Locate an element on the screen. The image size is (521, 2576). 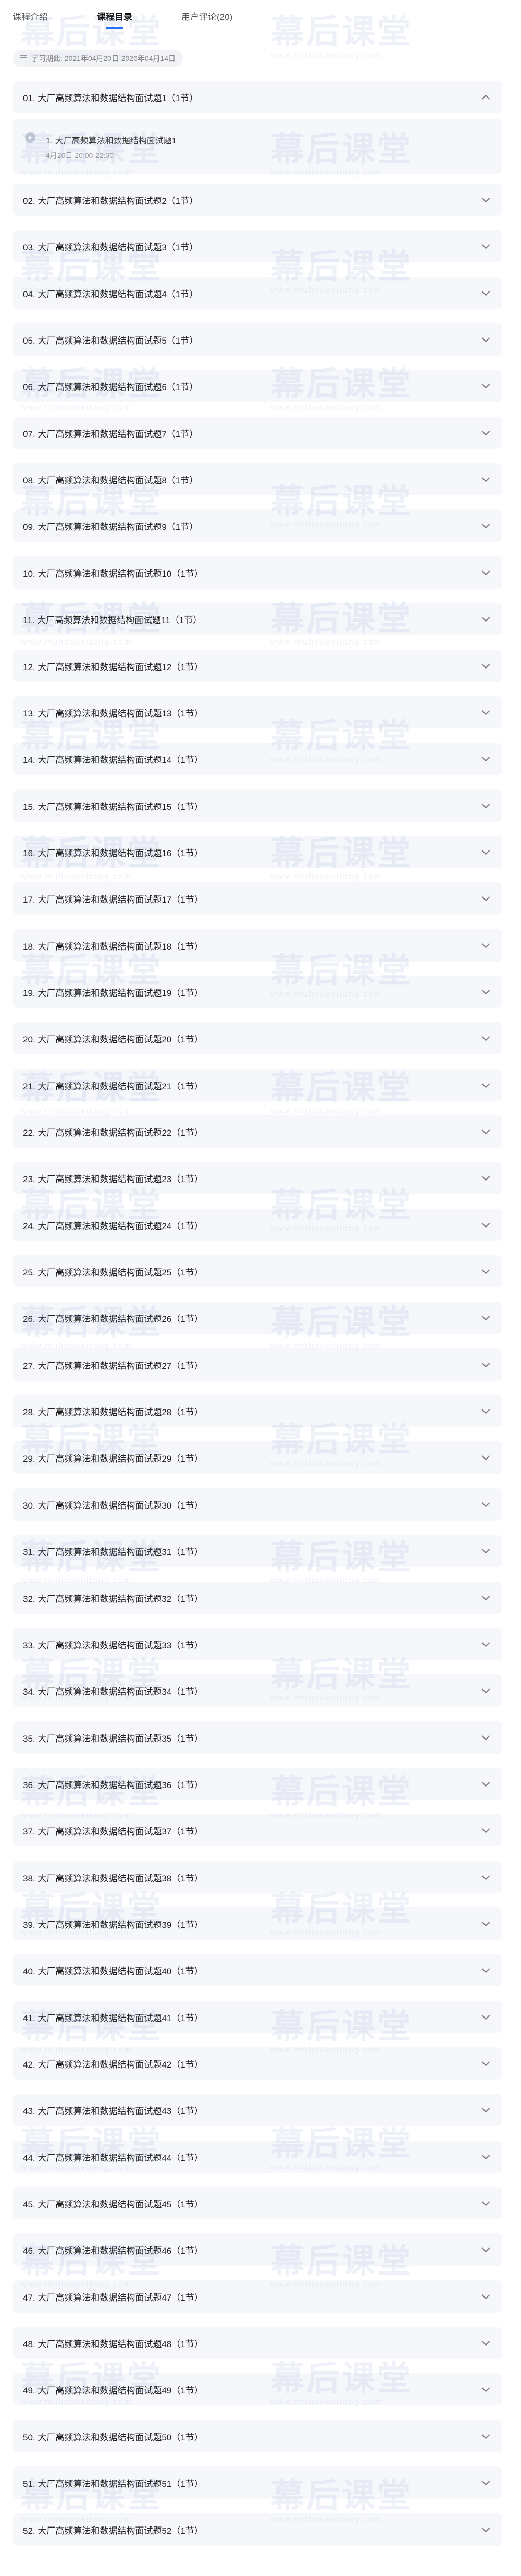
chapter-row: 22. 大厂高频算法和数据结构面试题22（1节） is located at coordinates (257, 1131).